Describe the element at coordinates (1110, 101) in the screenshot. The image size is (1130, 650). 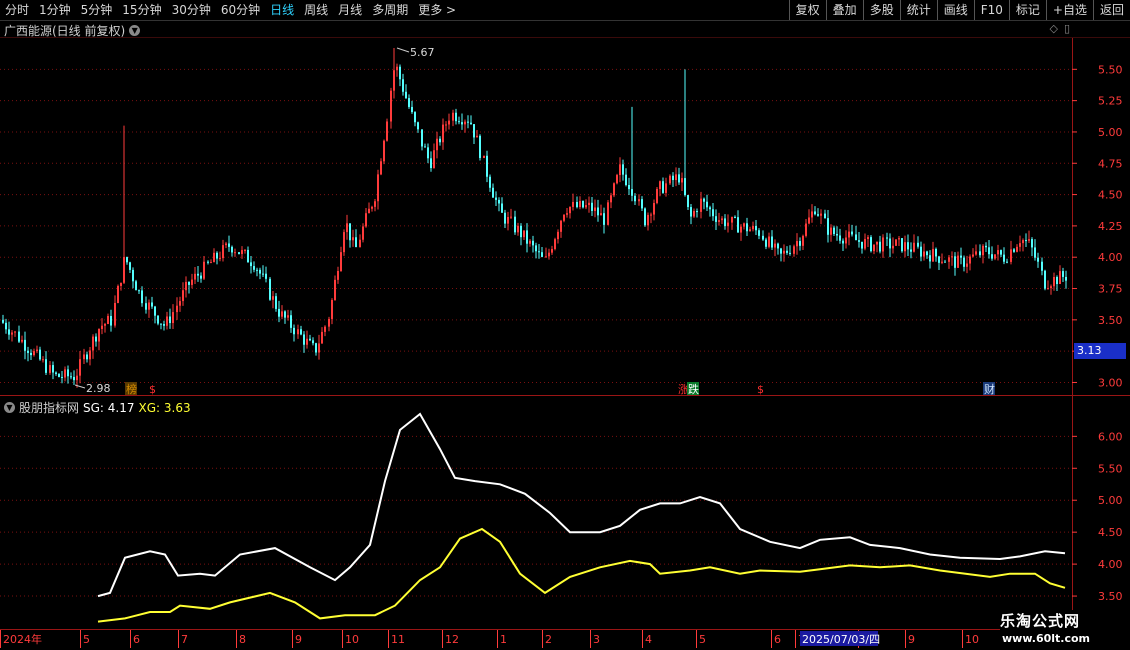
I see `price-tick-label: 5.25` at that location.